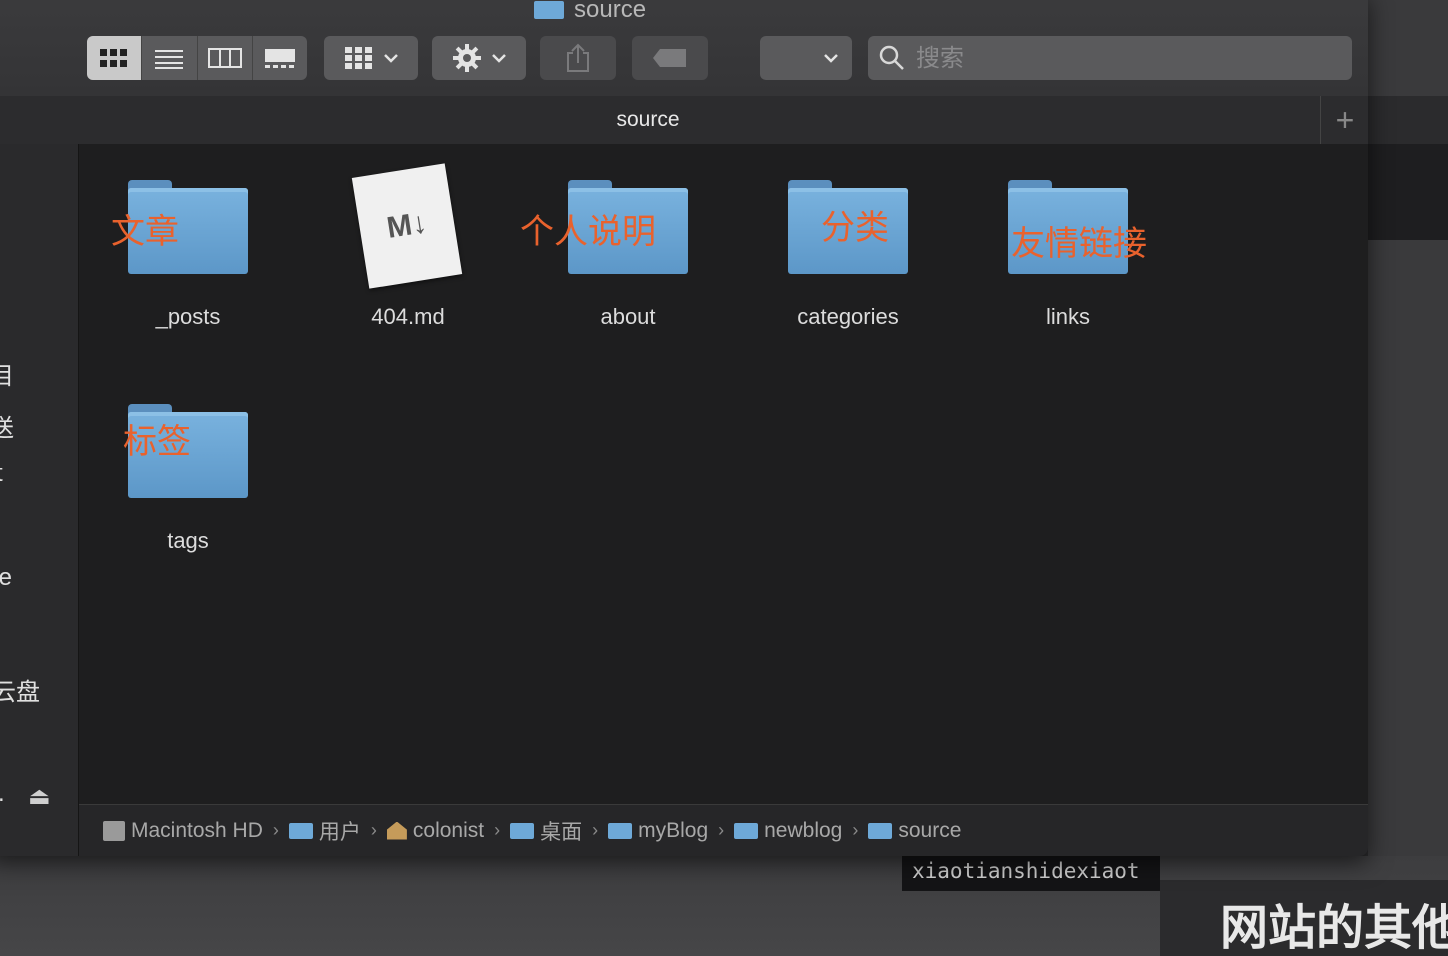 The width and height of the screenshot is (1448, 956). Describe the element at coordinates (408, 225) in the screenshot. I see `markdown-file-icon: M↓` at that location.